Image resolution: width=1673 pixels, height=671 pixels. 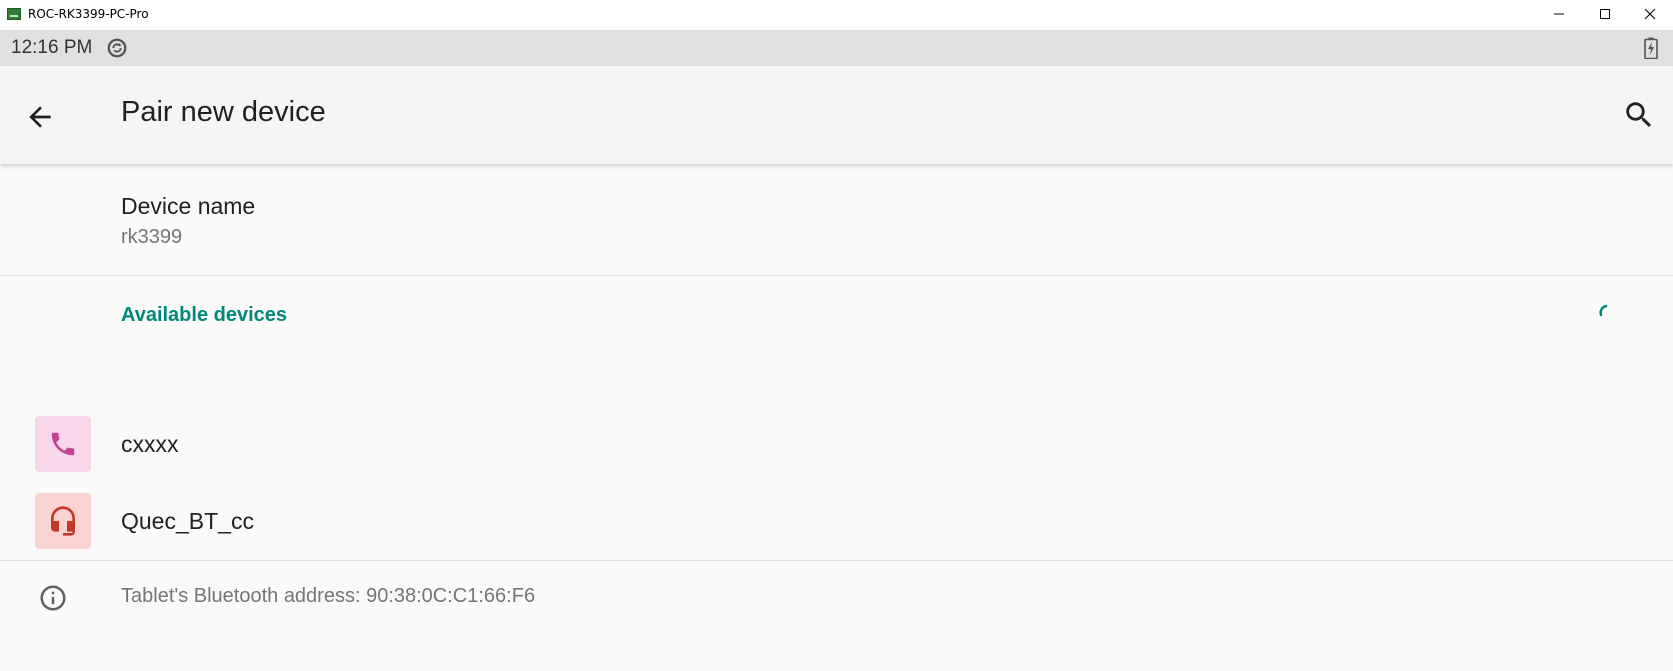 I want to click on info-icon, so click(x=53, y=598).